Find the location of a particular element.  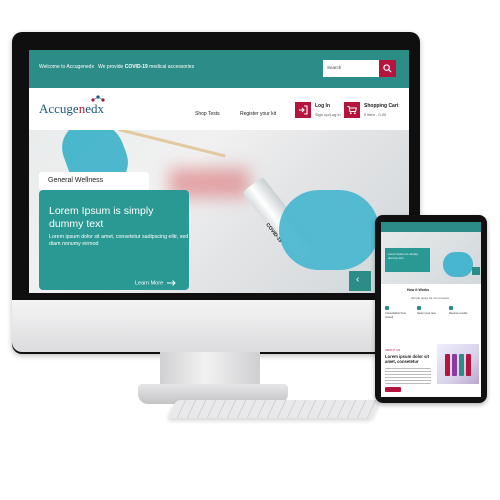

keyboard is located at coordinates (274, 409).